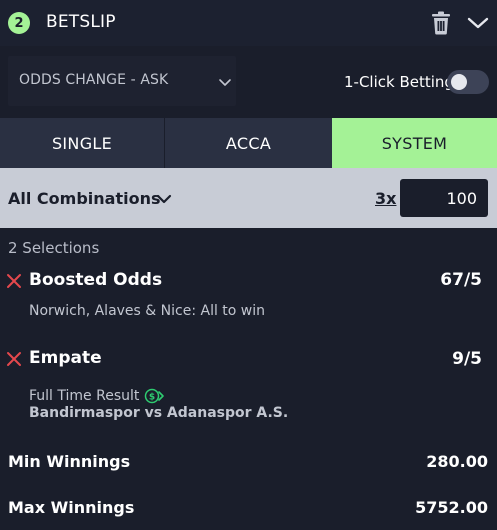 This screenshot has height=530, width=497. What do you see at coordinates (248, 82) in the screenshot?
I see `betslip-settings: ODDS CHANGE - ASK 1-Click Betting` at bounding box center [248, 82].